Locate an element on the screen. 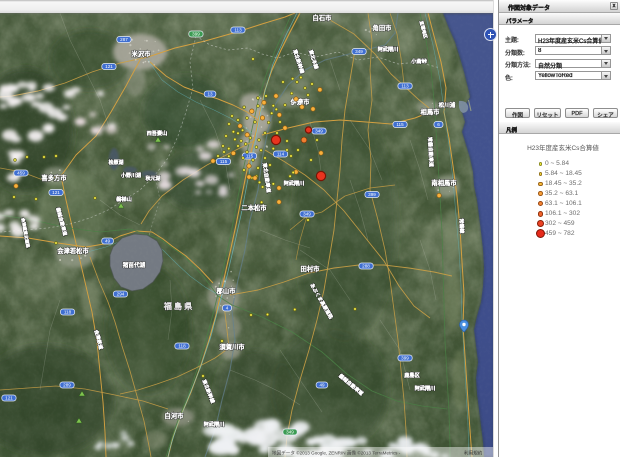 The height and width of the screenshot is (457, 620). svg-text: 鹿島区 is located at coordinates (412, 375).